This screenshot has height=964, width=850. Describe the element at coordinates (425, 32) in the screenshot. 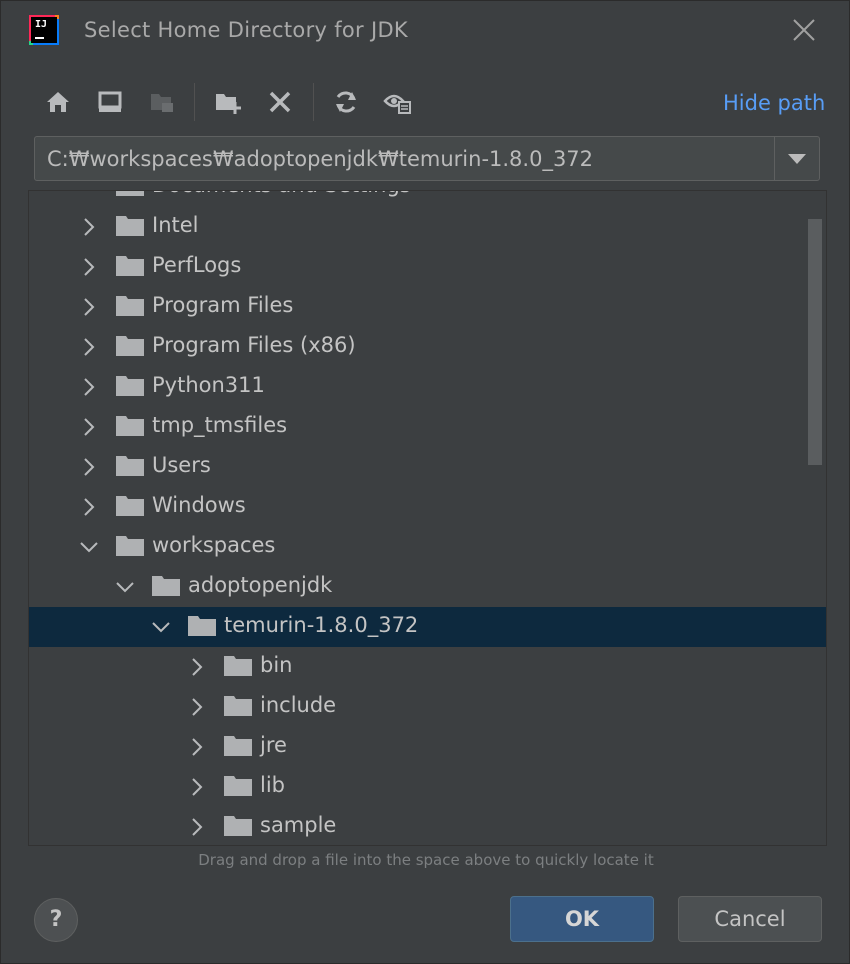

I see `title-bar: IJ Select Home Directory for JDK` at that location.